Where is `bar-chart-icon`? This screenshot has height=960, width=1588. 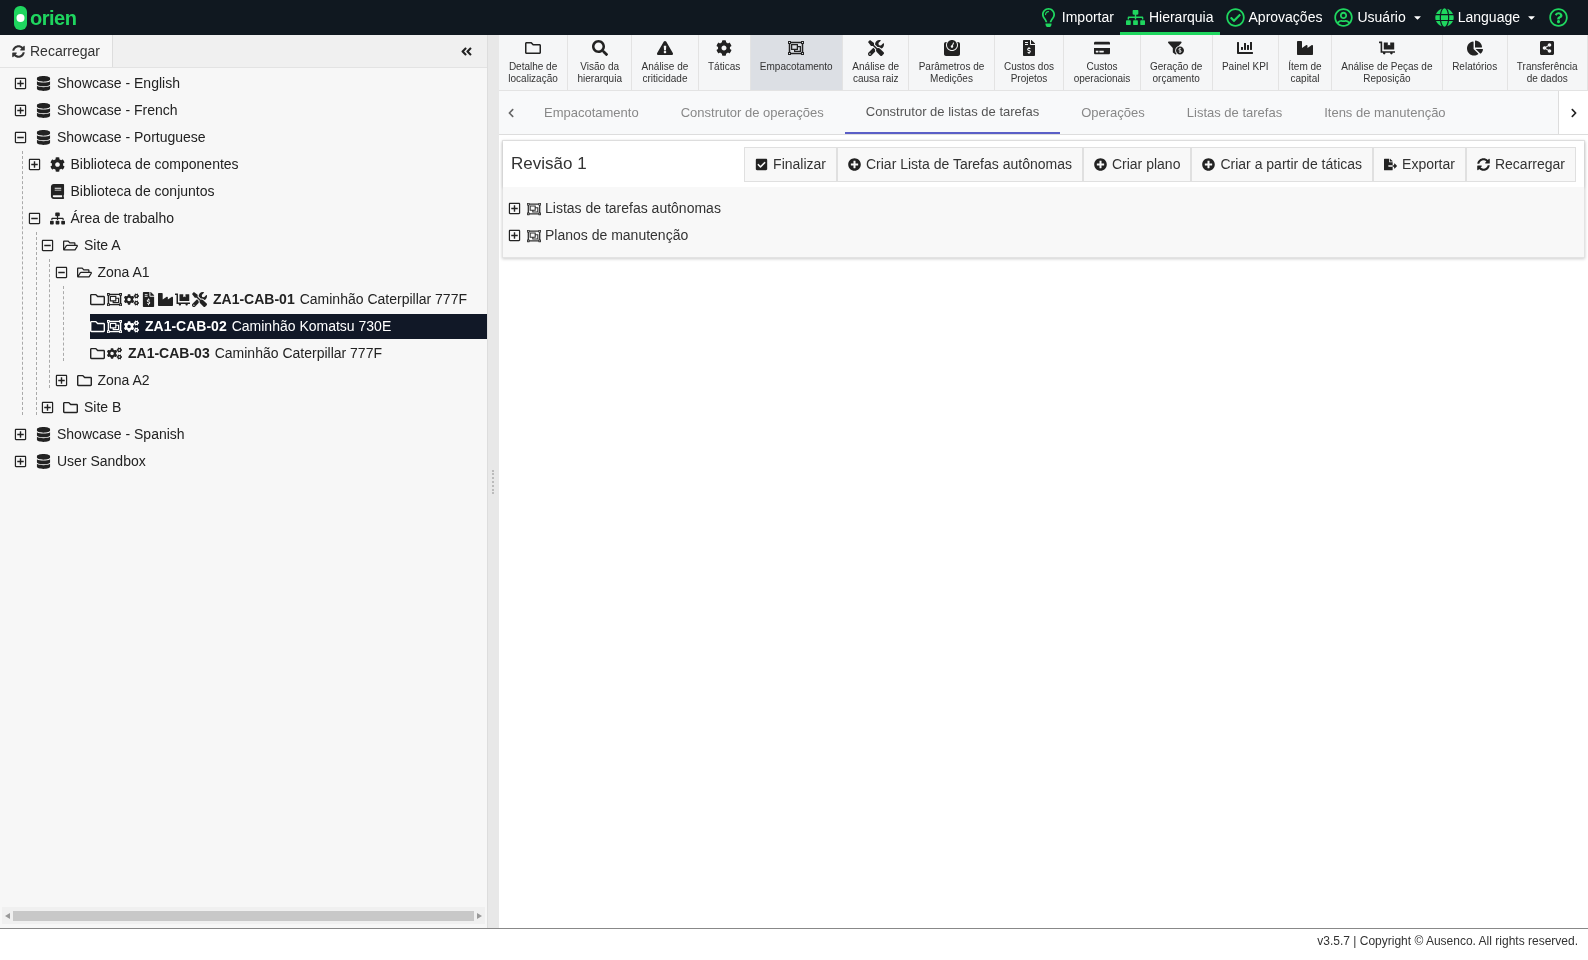
bar-chart-icon is located at coordinates (1245, 48).